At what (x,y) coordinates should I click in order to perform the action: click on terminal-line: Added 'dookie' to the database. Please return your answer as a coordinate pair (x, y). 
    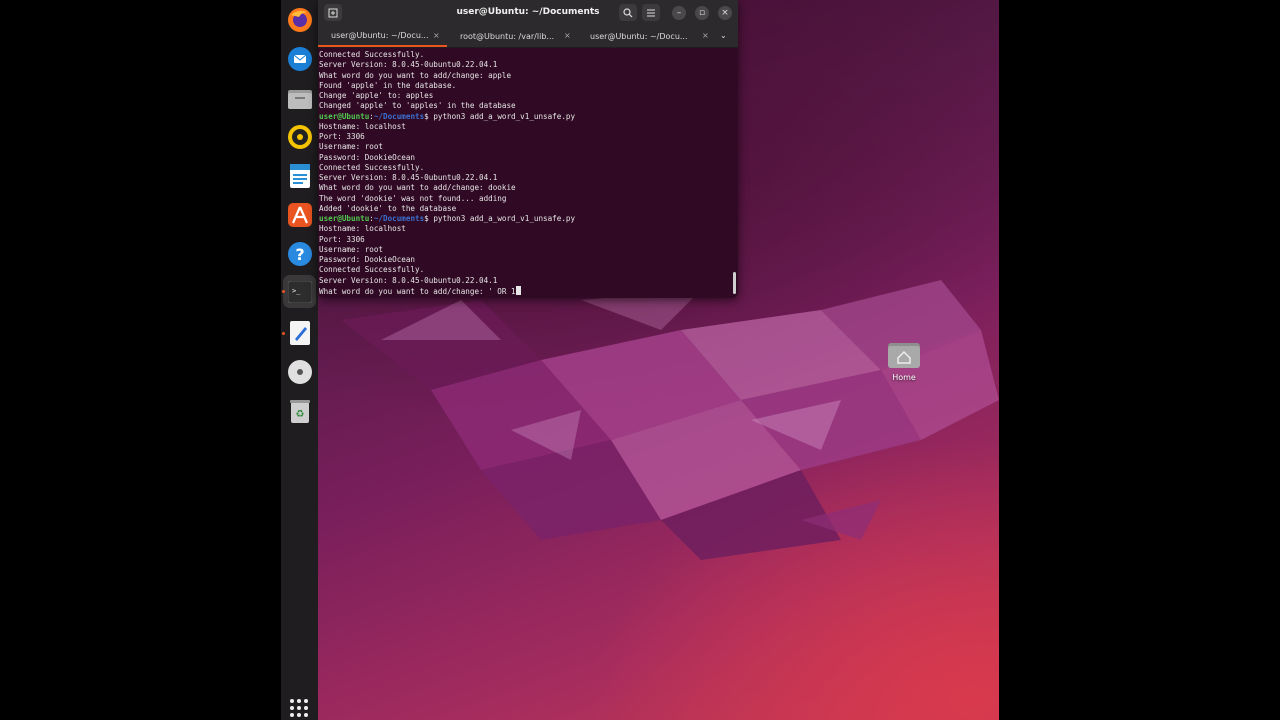
    Looking at the image, I should click on (524, 209).